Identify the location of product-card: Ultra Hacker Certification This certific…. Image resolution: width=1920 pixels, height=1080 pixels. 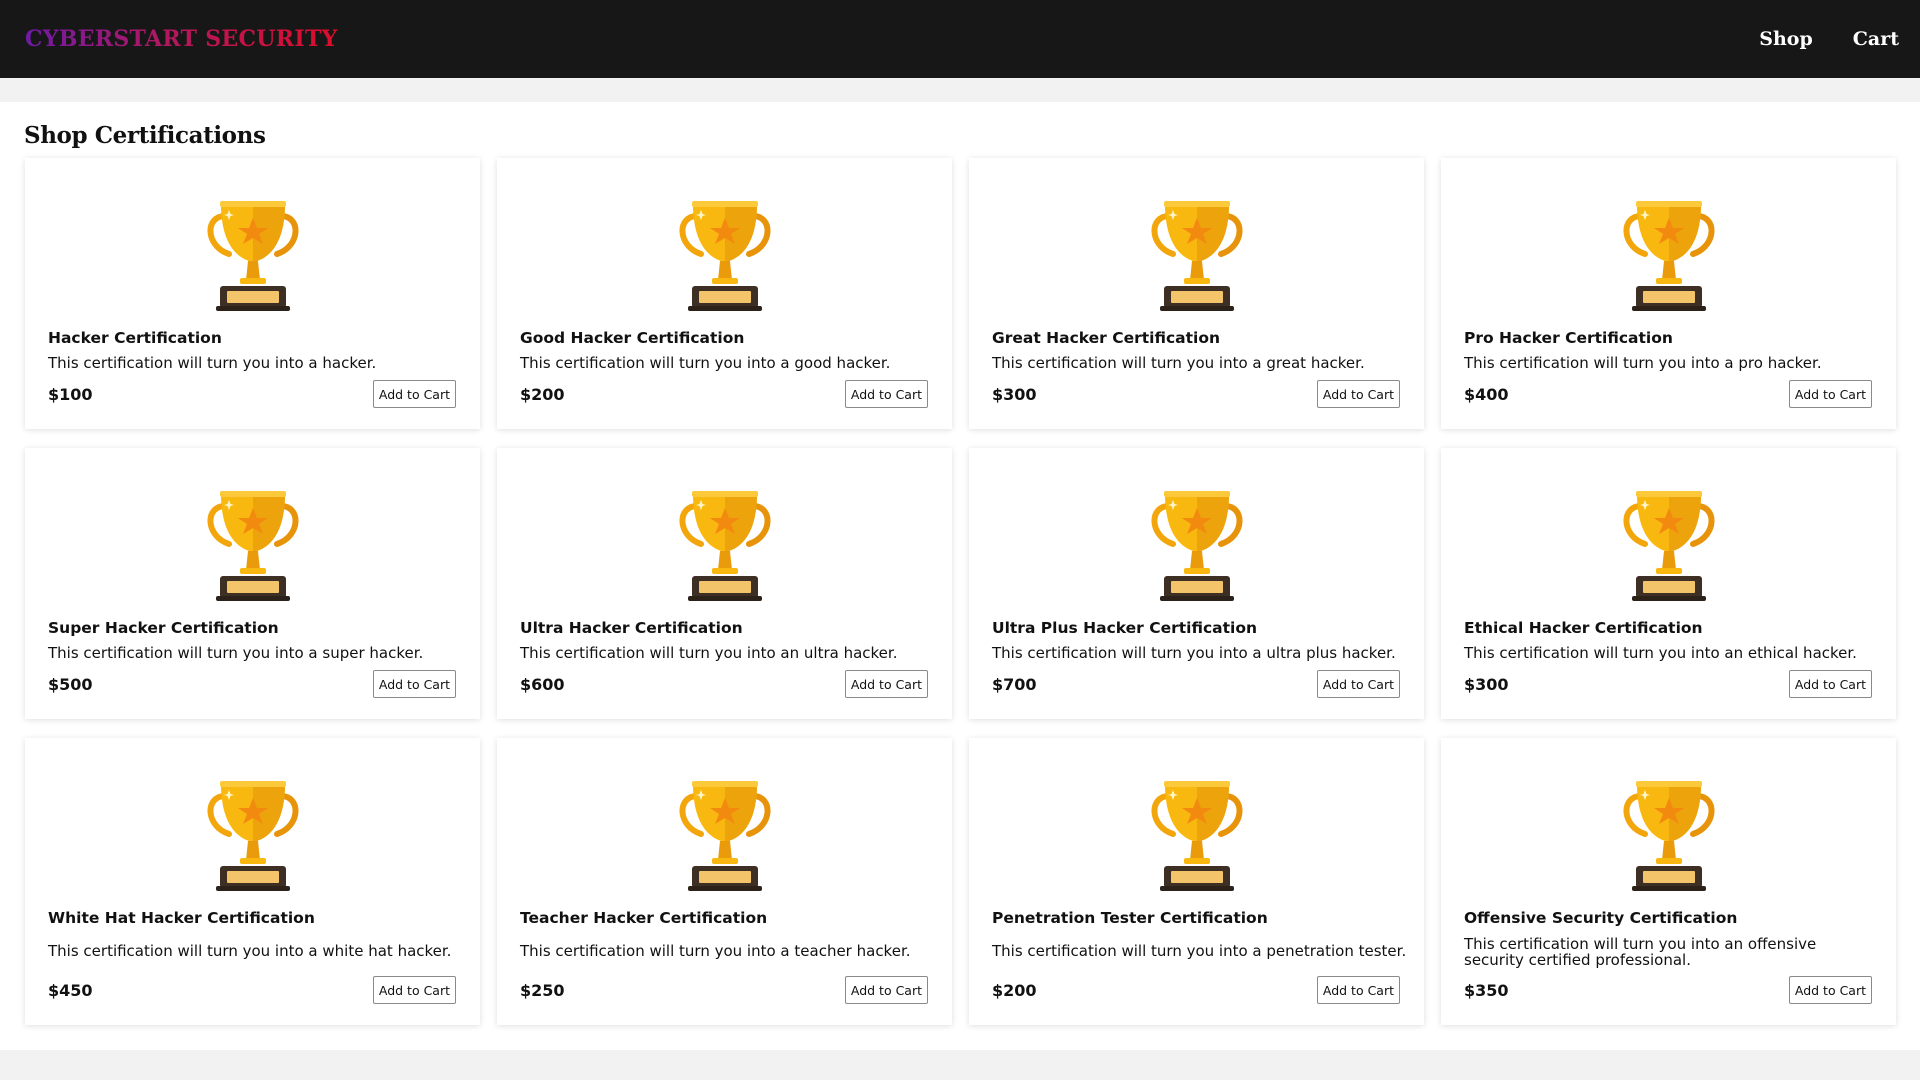
(724, 583).